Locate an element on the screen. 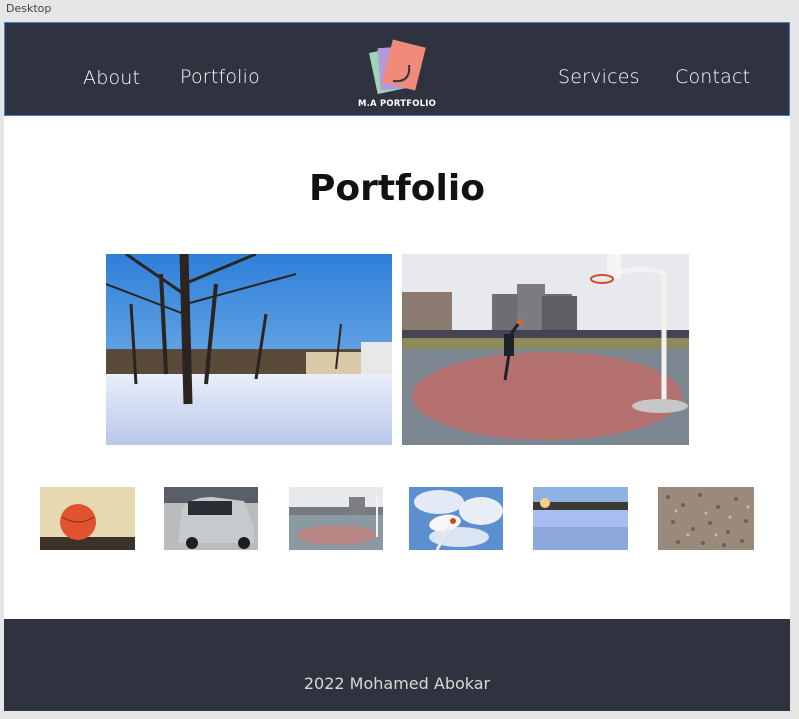  gravel-ground-thumb is located at coordinates (706, 518).